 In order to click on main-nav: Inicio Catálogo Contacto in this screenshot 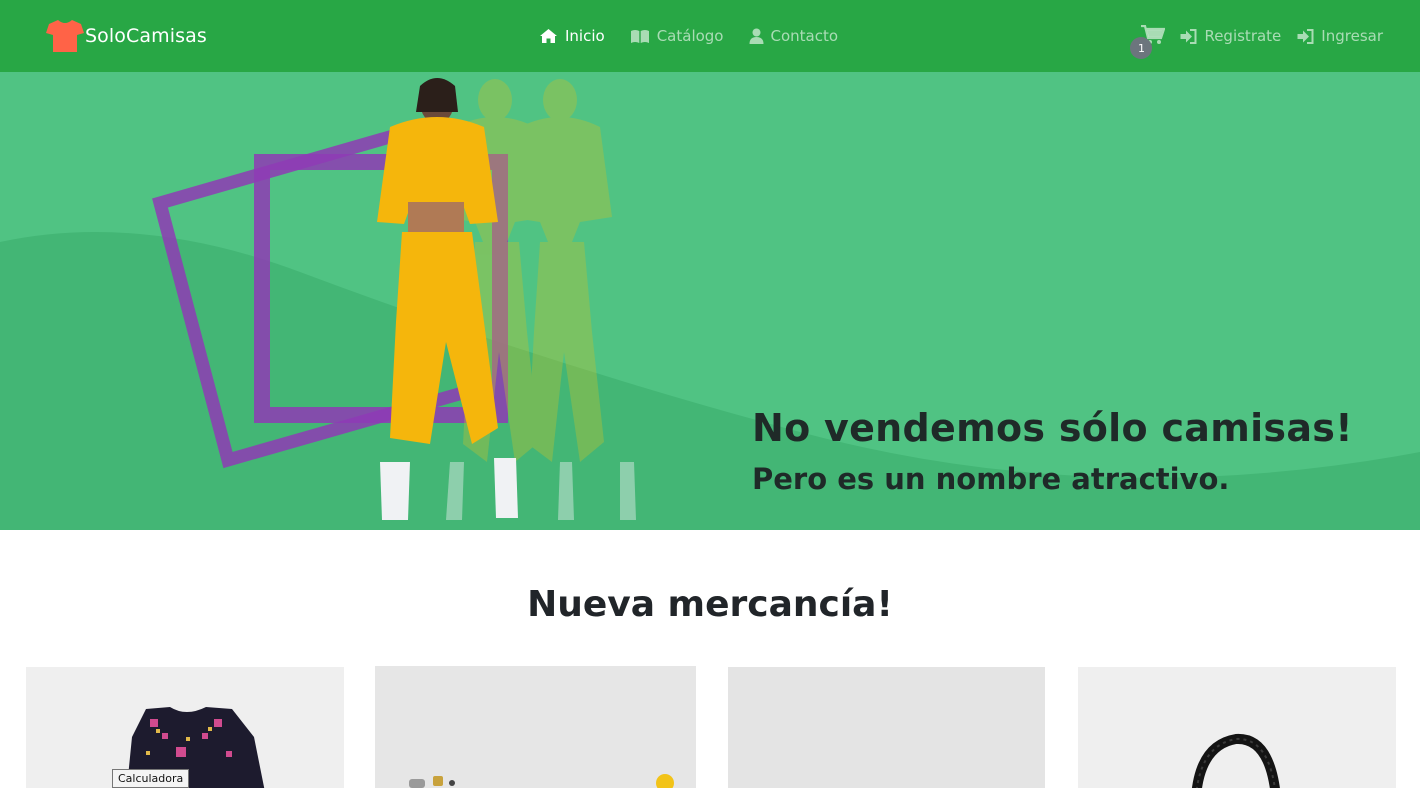, I will do `click(701, 36)`.